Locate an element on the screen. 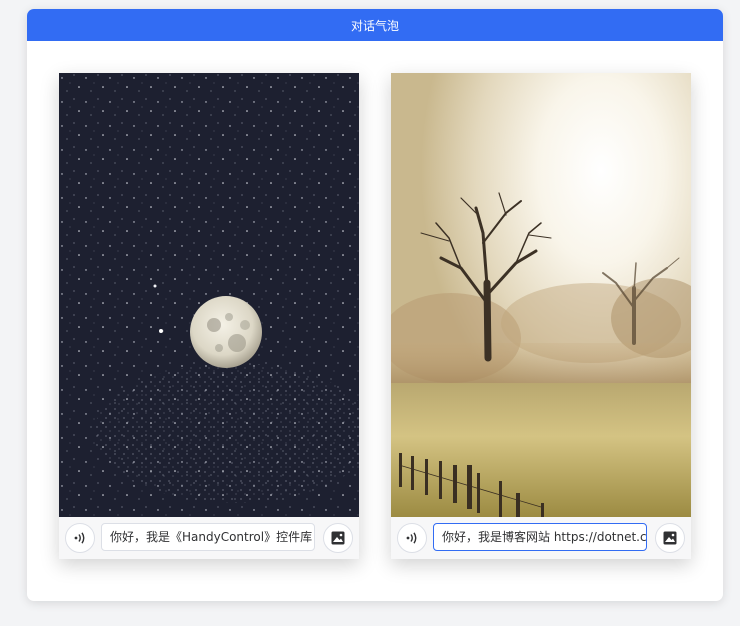 The image size is (740, 626). title-bar: 对话气泡 is located at coordinates (375, 25).